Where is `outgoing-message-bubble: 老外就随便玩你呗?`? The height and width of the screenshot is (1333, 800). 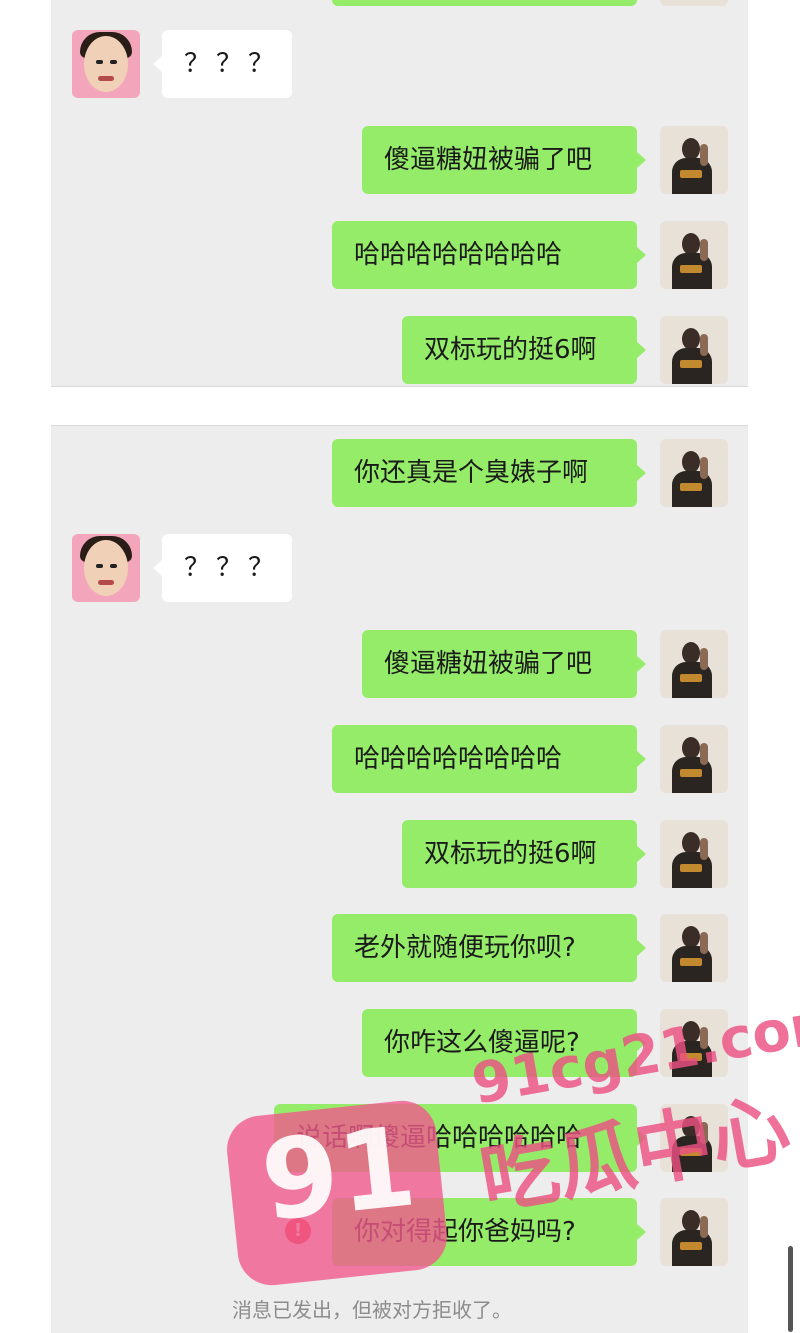 outgoing-message-bubble: 老外就随便玩你呗? is located at coordinates (489, 948).